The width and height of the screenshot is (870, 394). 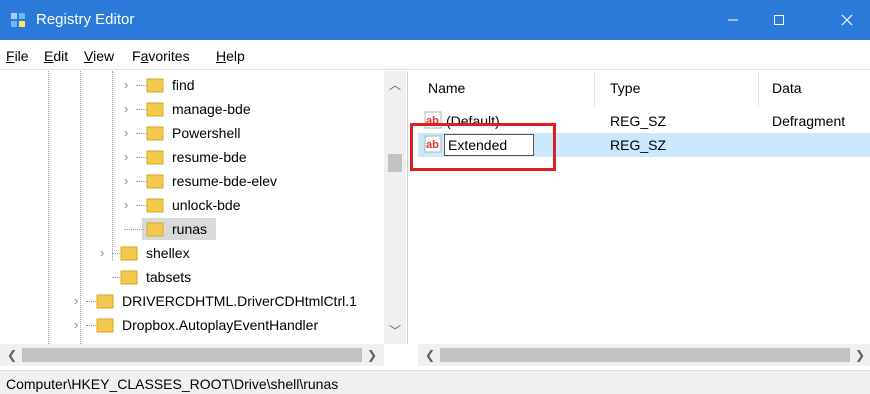 I want to click on tree-item-resume-bde: › resume-bde, so click(x=190, y=157).